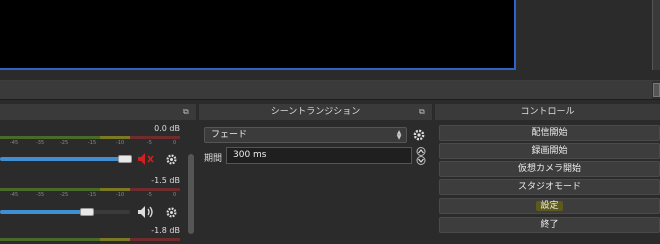 The image size is (660, 244). What do you see at coordinates (315, 112) in the screenshot?
I see `transition-title: シーントランジション` at bounding box center [315, 112].